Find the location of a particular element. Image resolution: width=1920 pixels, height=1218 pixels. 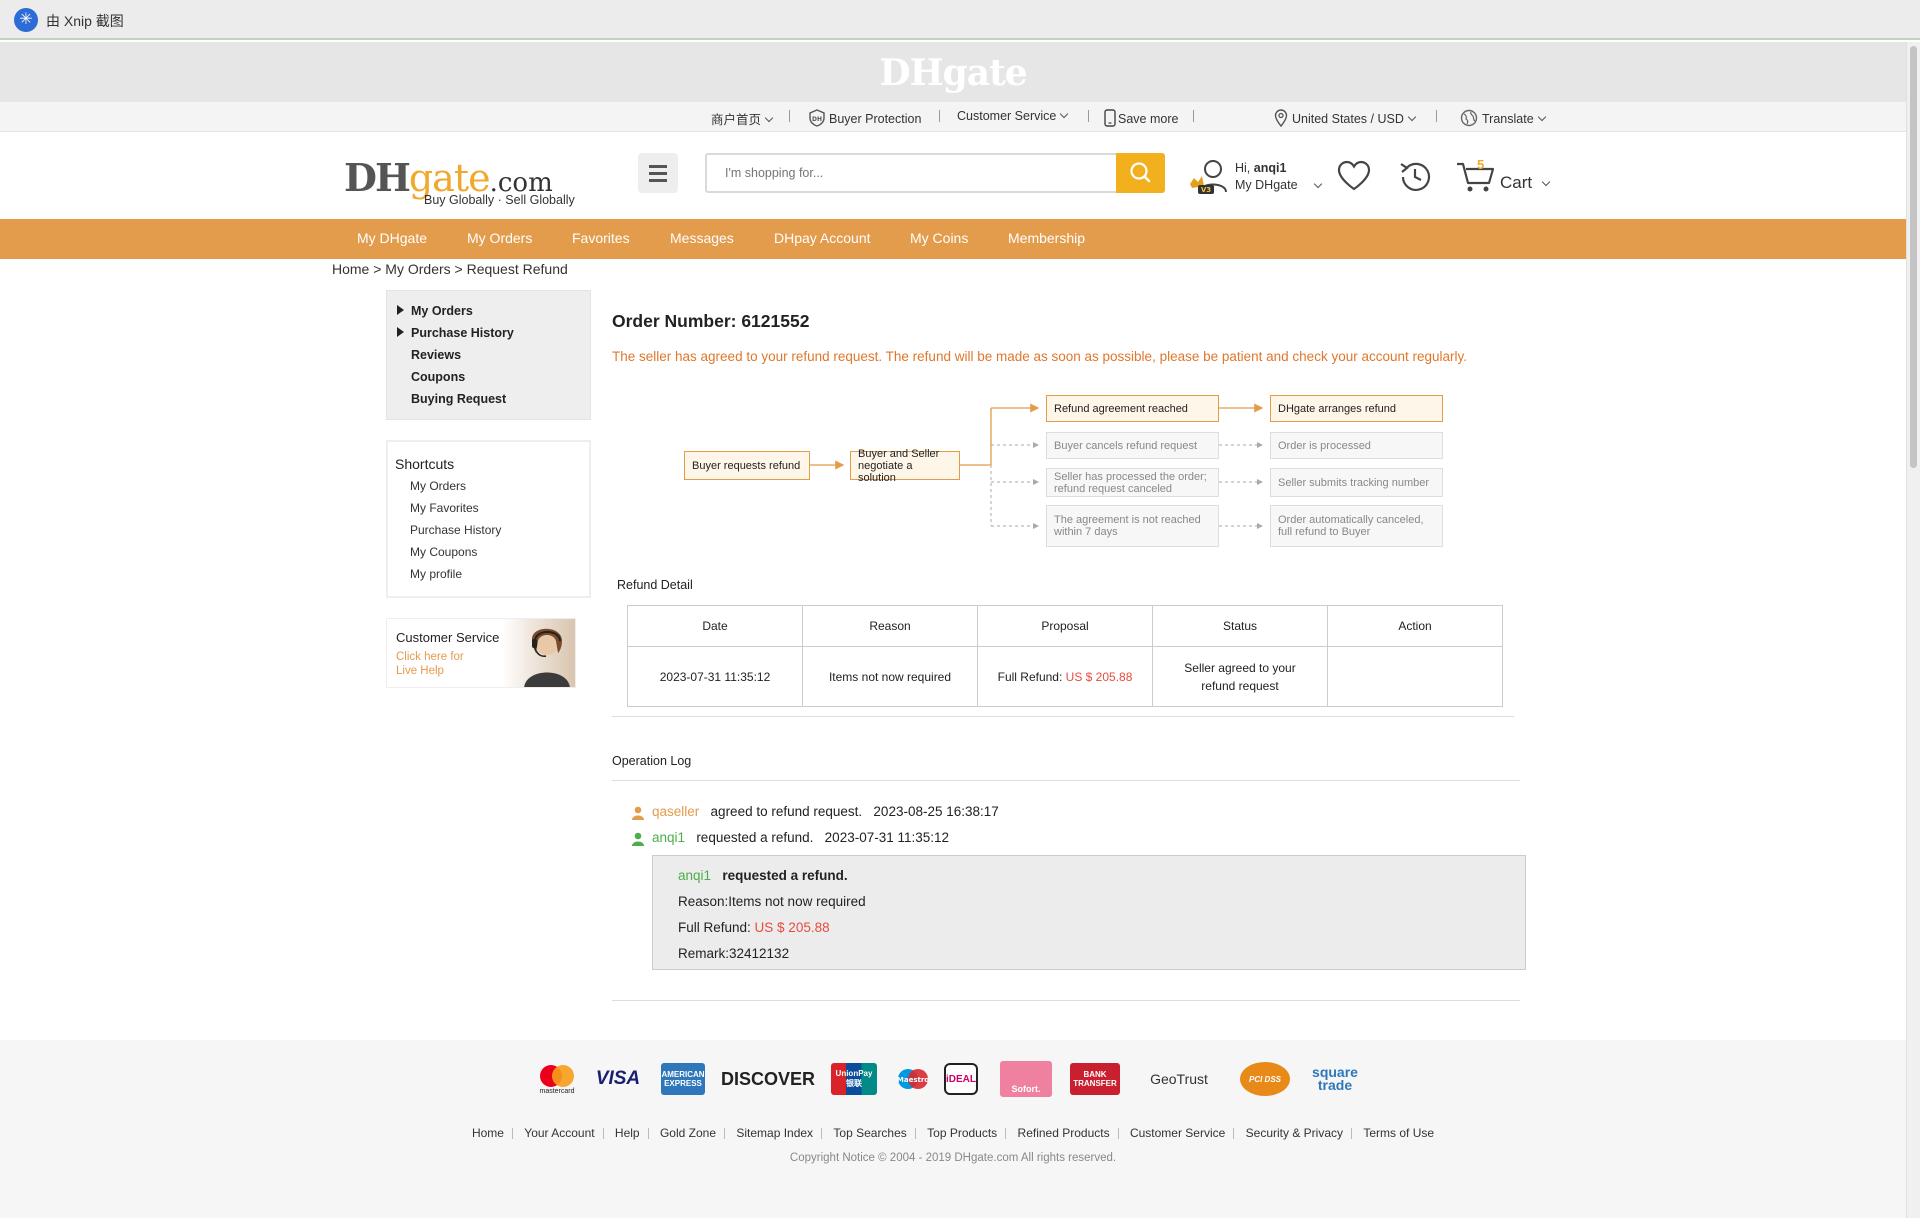

nav-my-coins: My Coins is located at coordinates (939, 238).